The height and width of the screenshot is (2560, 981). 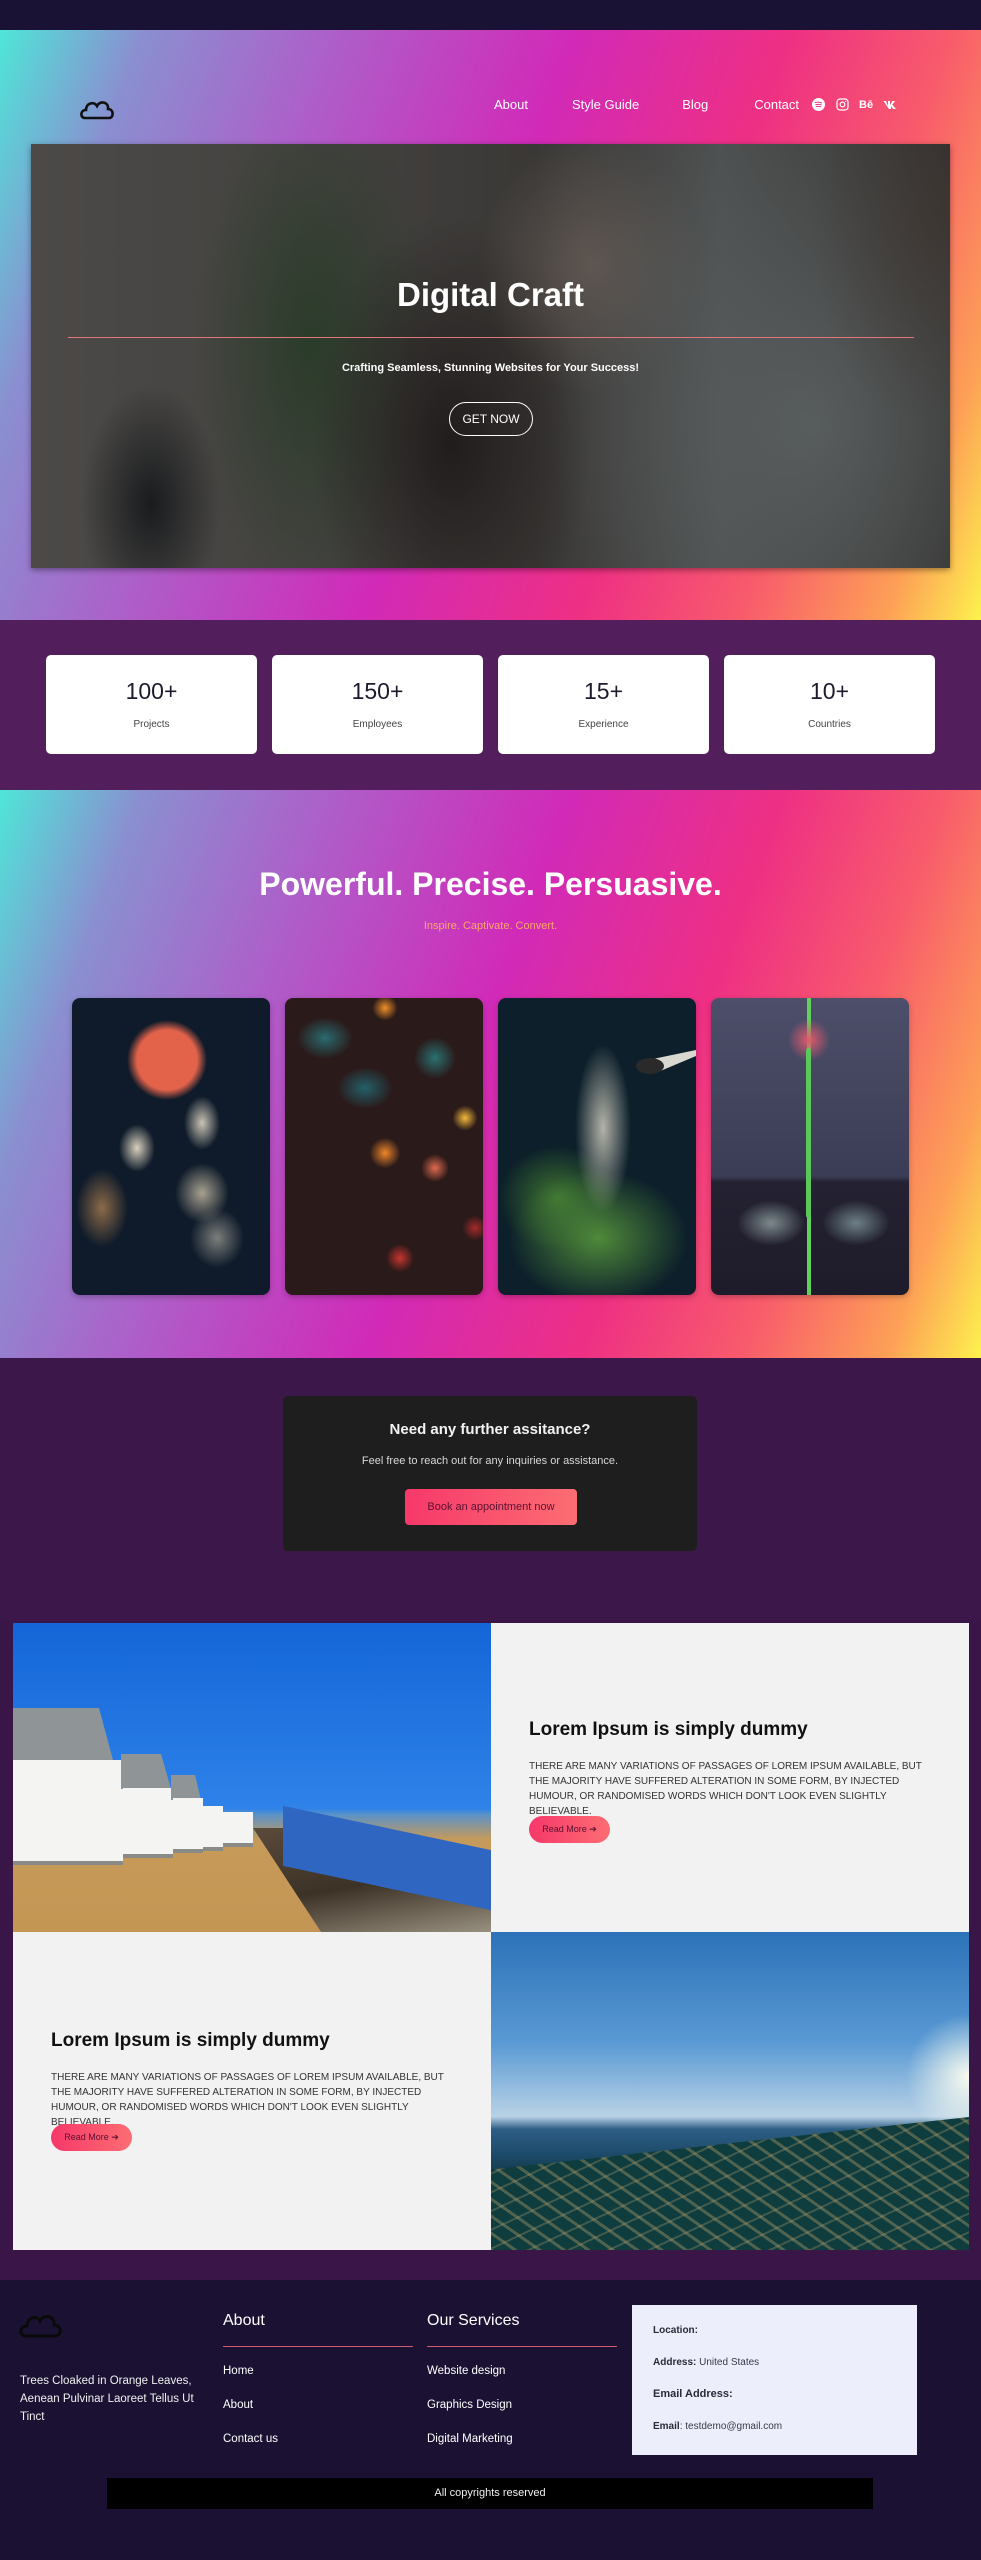 What do you see at coordinates (252, 1777) in the screenshot?
I see `feature-image-beach-cottages` at bounding box center [252, 1777].